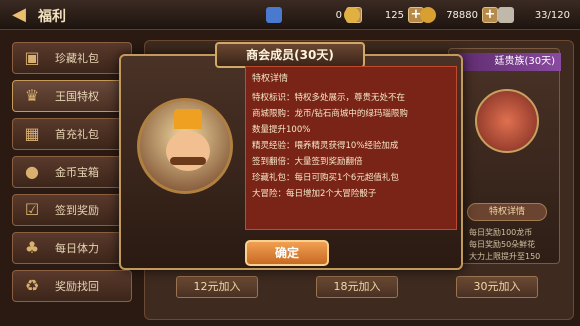  What do you see at coordinates (281, 130) in the screenshot?
I see `detail-line: 数量提升100%` at bounding box center [281, 130].